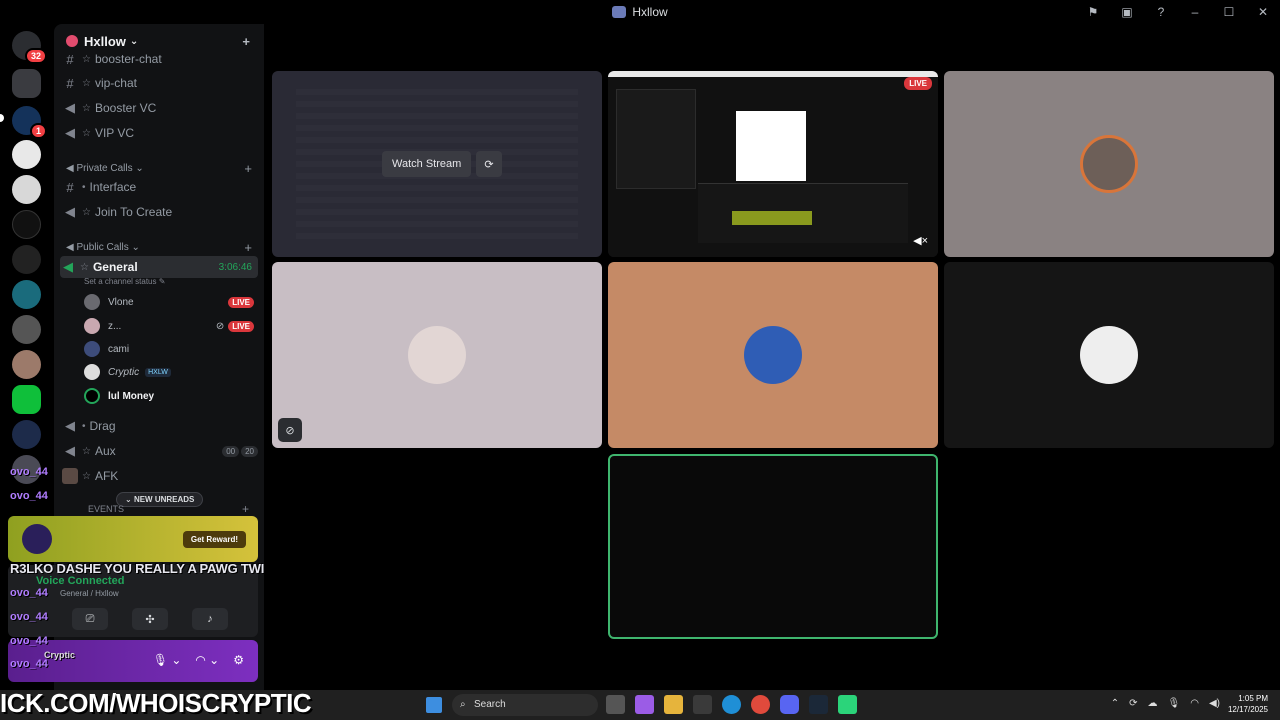 The image size is (1280, 720). Describe the element at coordinates (246, 41) in the screenshot. I see `add-member-icon: +` at that location.